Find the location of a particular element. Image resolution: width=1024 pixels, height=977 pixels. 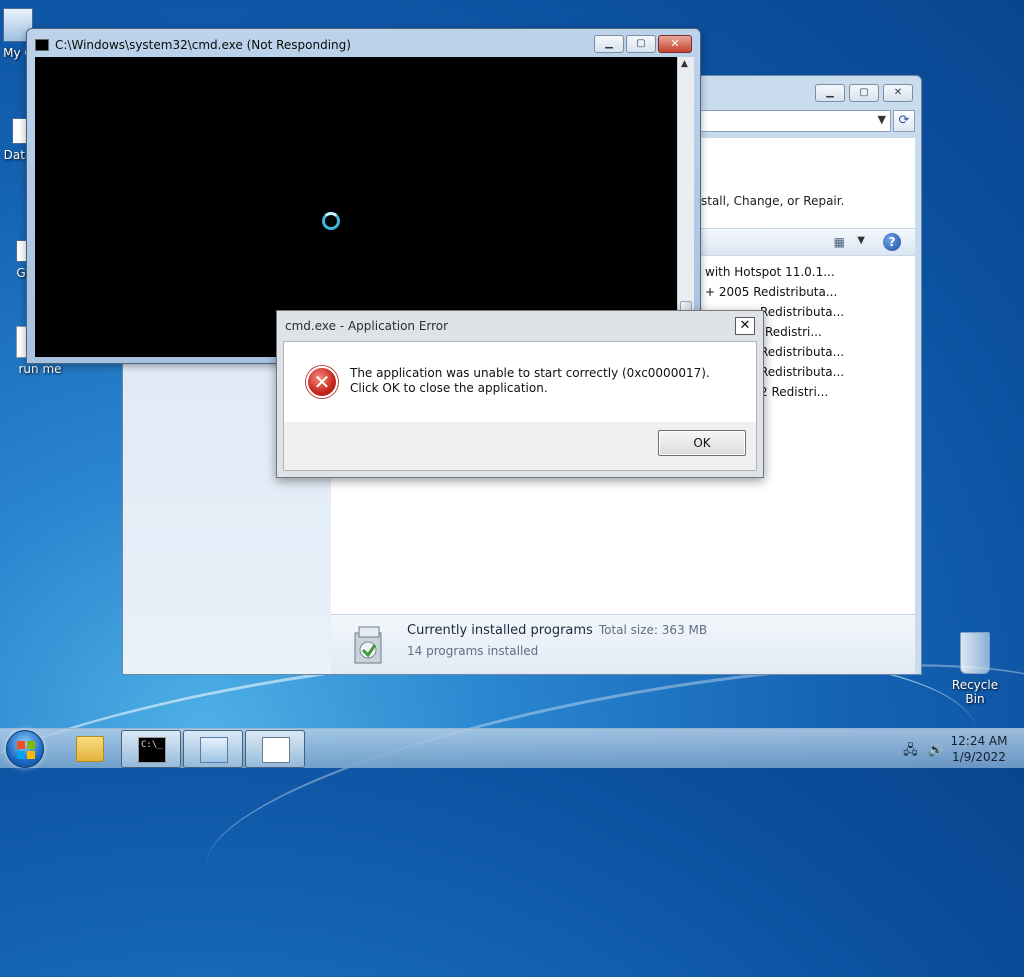

programs-description: stall, Change, or Repair. is located at coordinates (773, 201).